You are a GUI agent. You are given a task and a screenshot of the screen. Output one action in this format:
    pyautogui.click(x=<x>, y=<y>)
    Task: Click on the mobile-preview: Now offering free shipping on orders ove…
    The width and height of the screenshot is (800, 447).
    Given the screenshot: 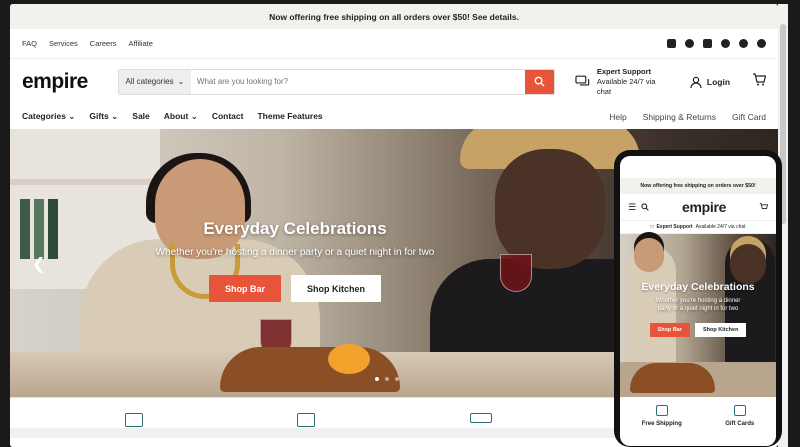 What is the action you would take?
    pyautogui.click(x=698, y=298)
    